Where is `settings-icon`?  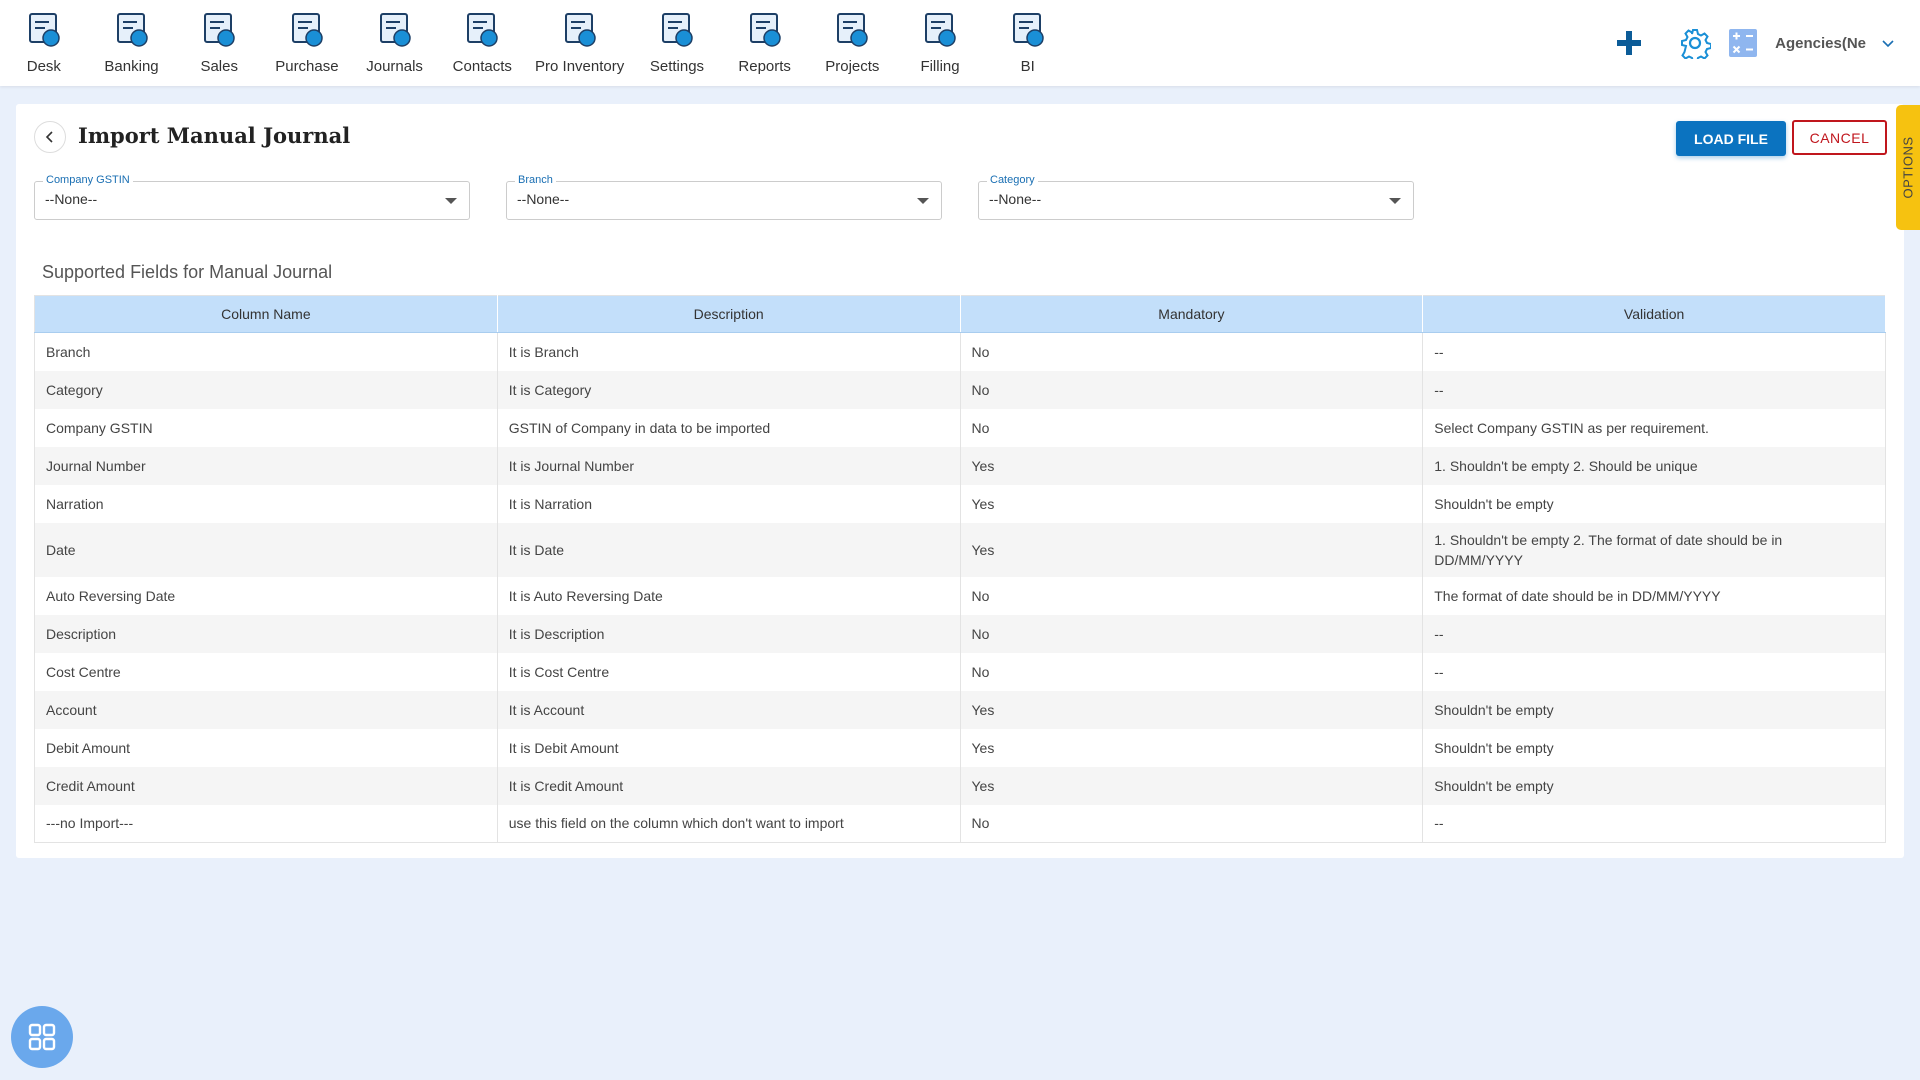 settings-icon is located at coordinates (677, 30).